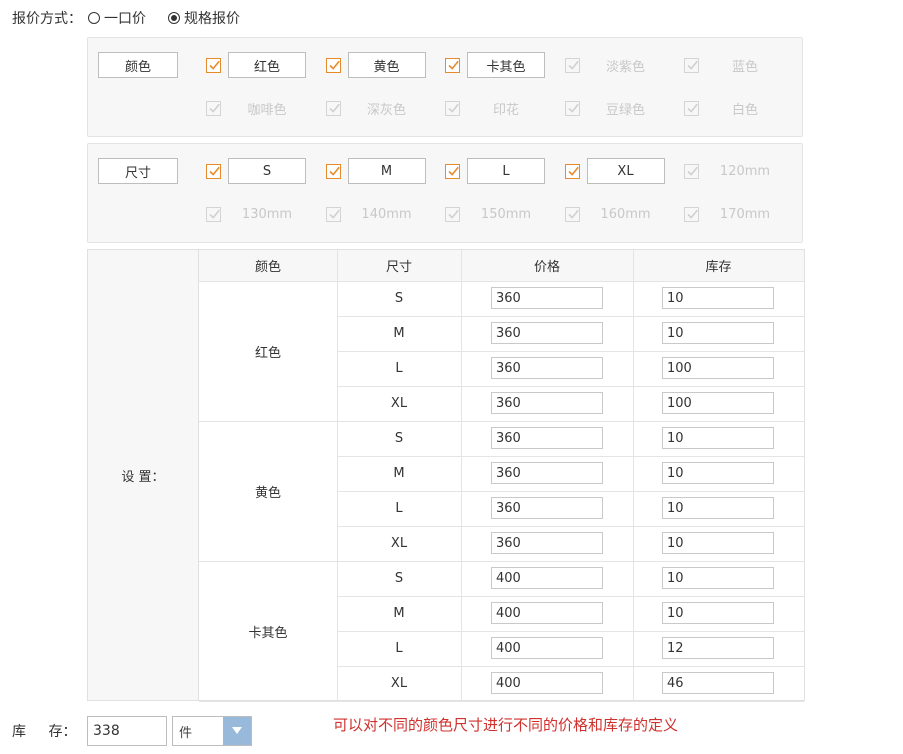 This screenshot has height=754, width=903. Describe the element at coordinates (718, 683) in the screenshot. I see `stock-input: 46` at that location.